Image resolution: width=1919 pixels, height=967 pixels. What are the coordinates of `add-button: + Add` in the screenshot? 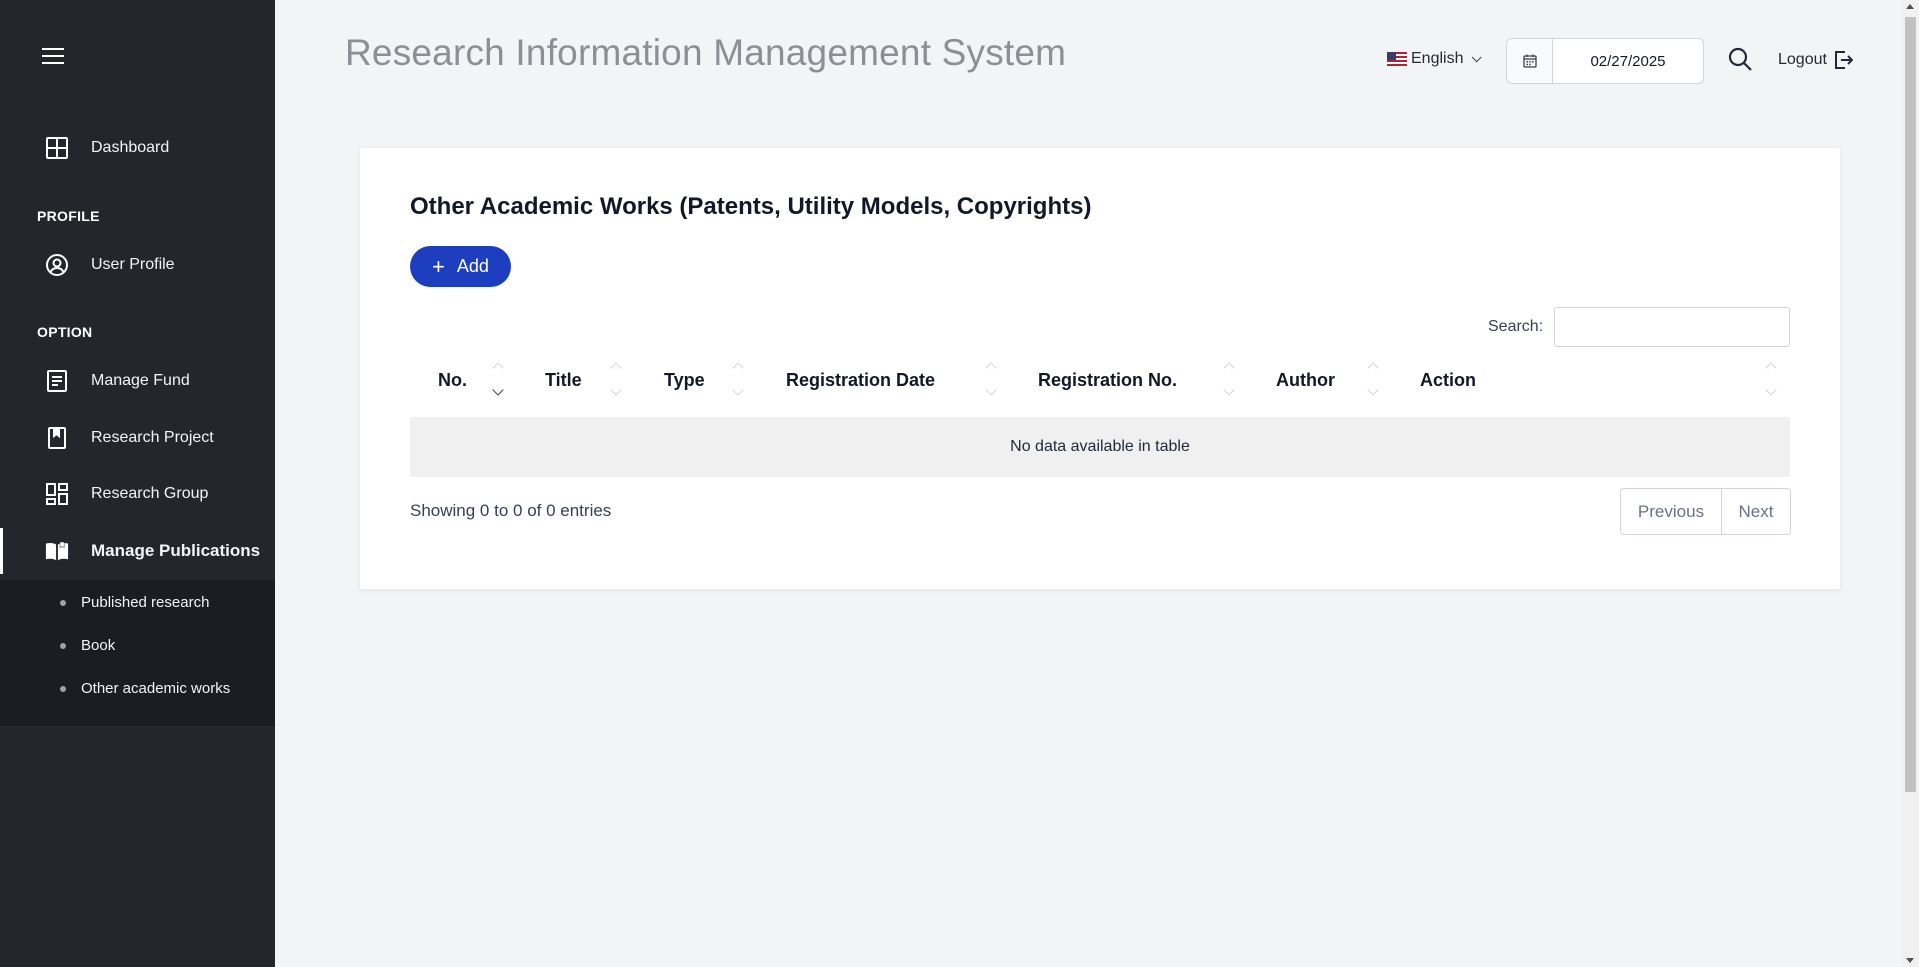 It's located at (460, 266).